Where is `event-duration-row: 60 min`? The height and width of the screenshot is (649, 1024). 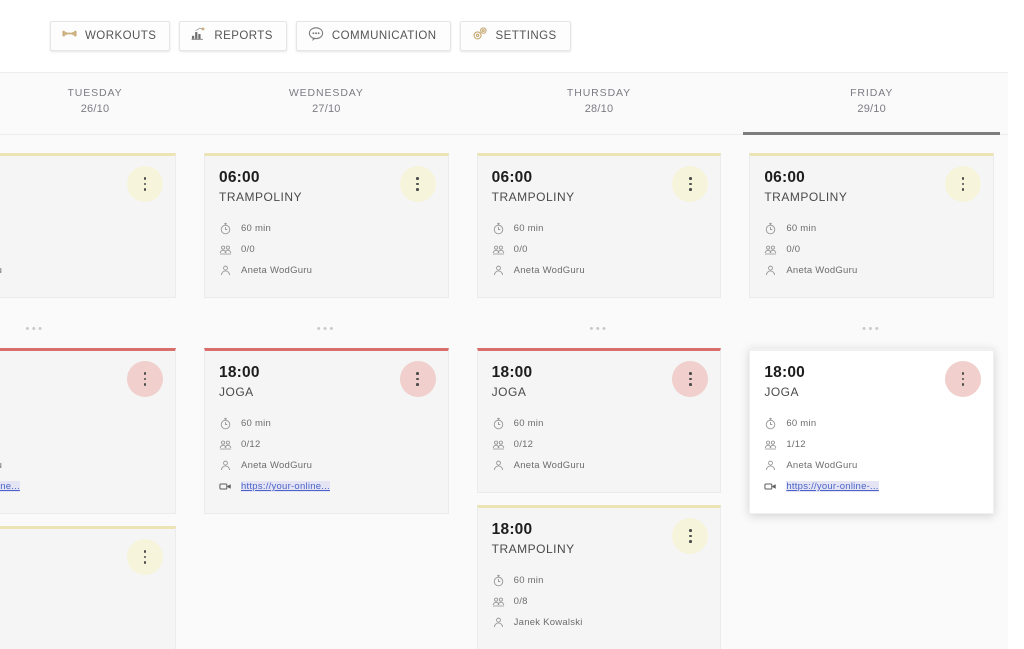 event-duration-row: 60 min is located at coordinates (599, 228).